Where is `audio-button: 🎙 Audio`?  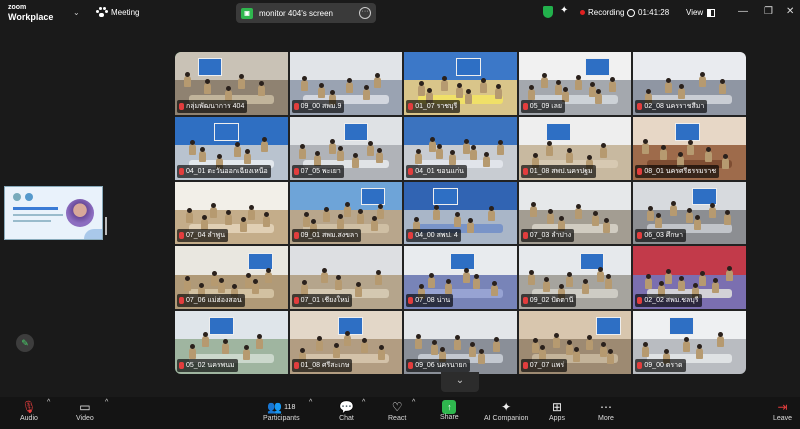
audio-button: 🎙 Audio is located at coordinates (29, 410).